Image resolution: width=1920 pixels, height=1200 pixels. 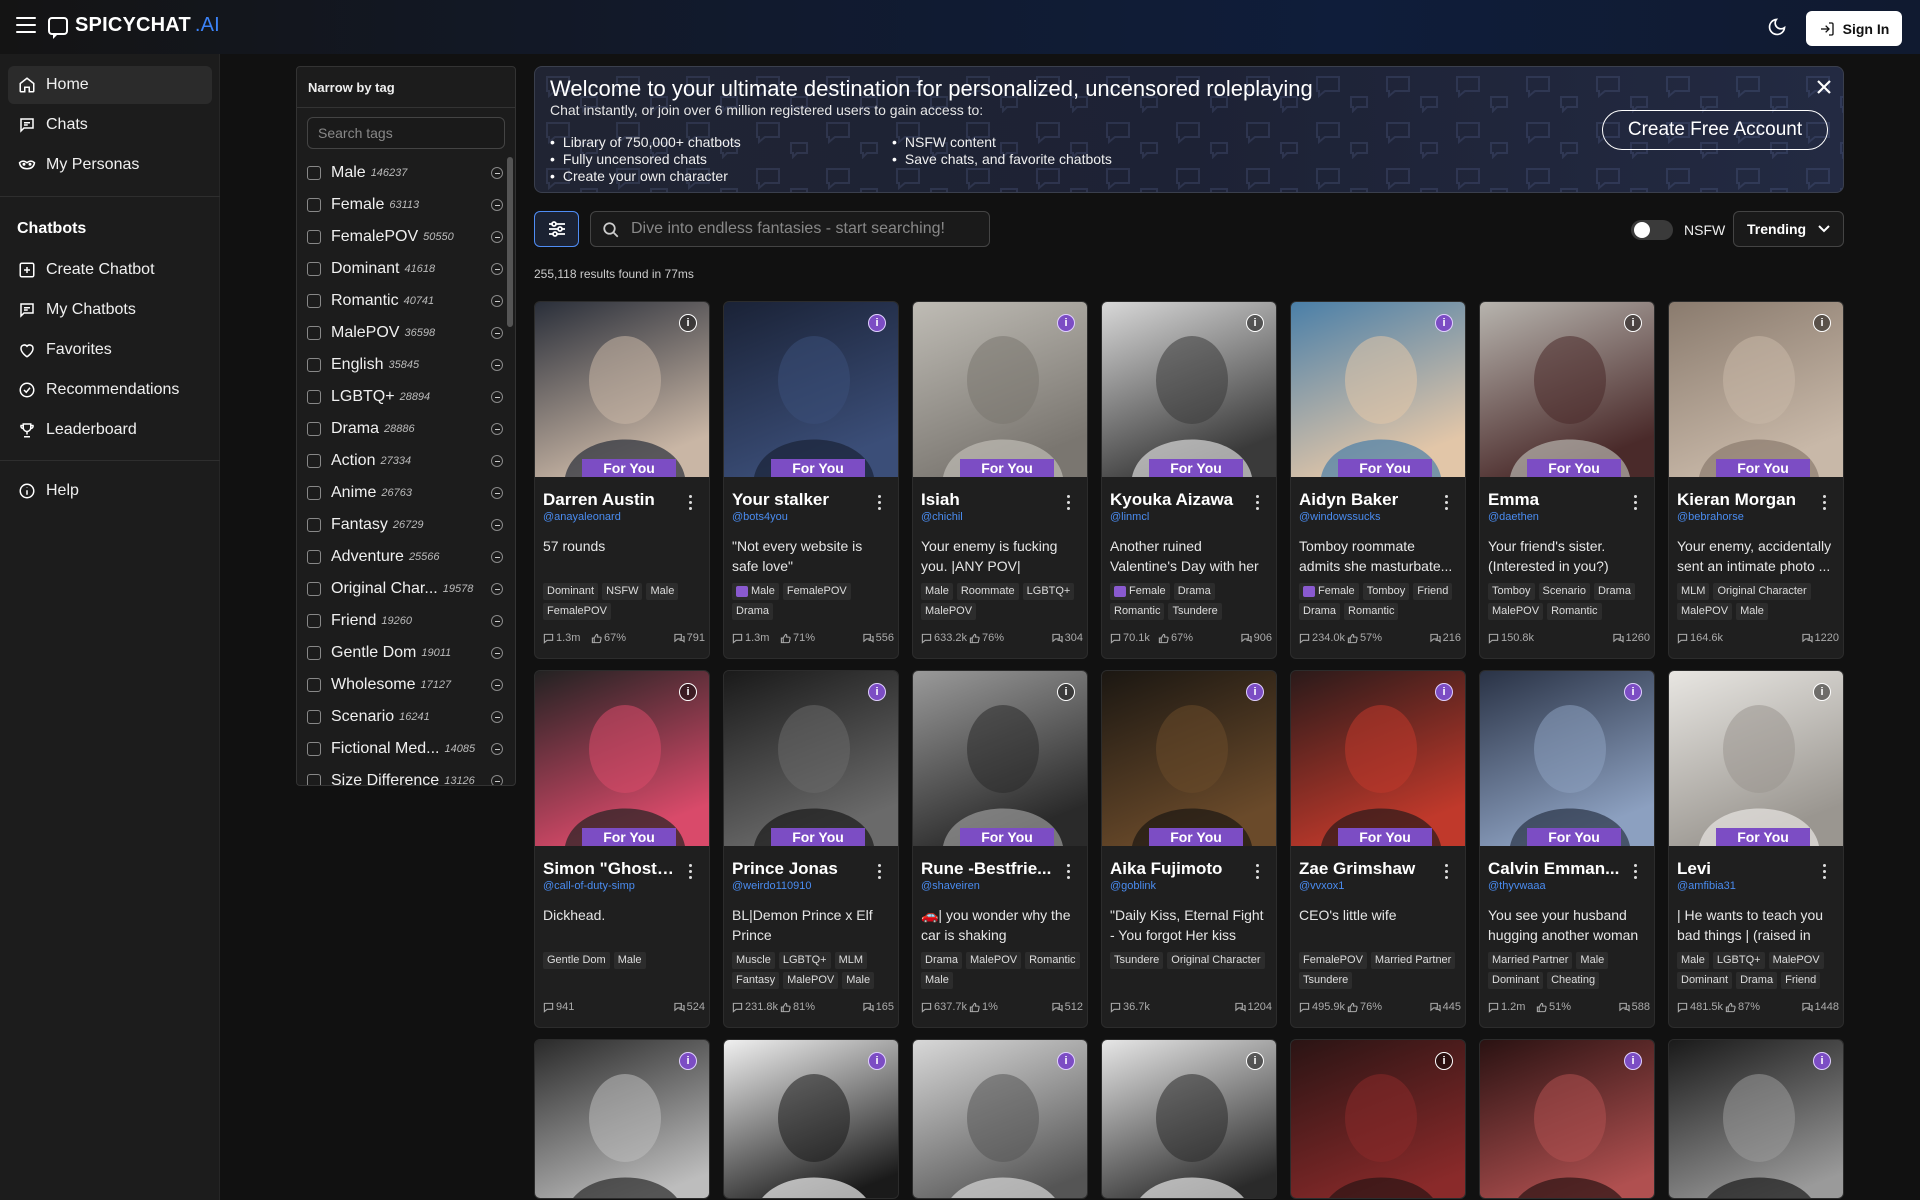 I want to click on card-tag: Scenario, so click(x=1564, y=591).